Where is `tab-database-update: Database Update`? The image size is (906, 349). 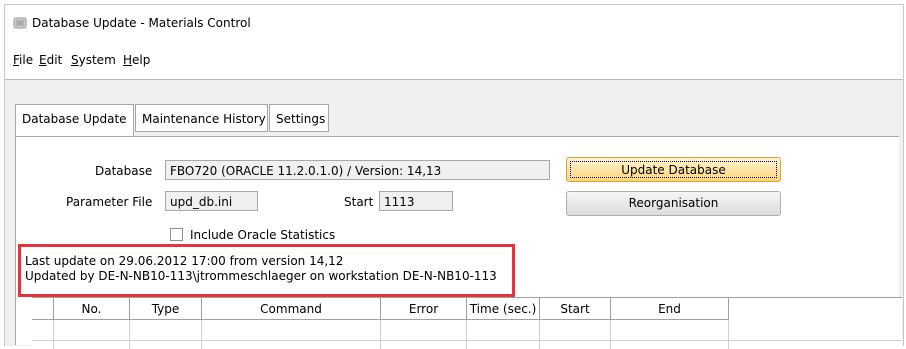
tab-database-update: Database Update is located at coordinates (74, 120).